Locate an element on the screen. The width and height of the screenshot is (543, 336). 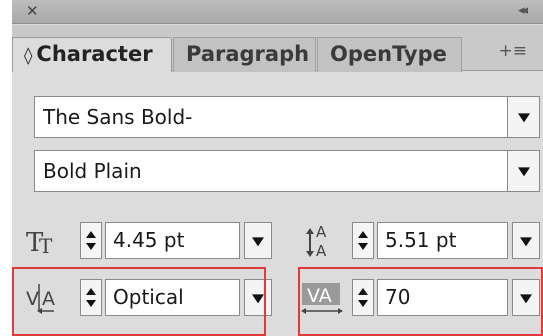
tab-opentype: OpenType is located at coordinates (389, 54).